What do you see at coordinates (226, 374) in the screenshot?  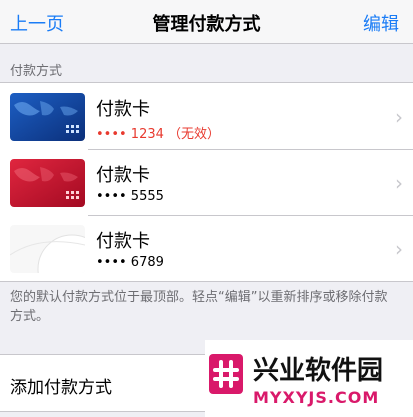 I see `watermark-logo-icon` at bounding box center [226, 374].